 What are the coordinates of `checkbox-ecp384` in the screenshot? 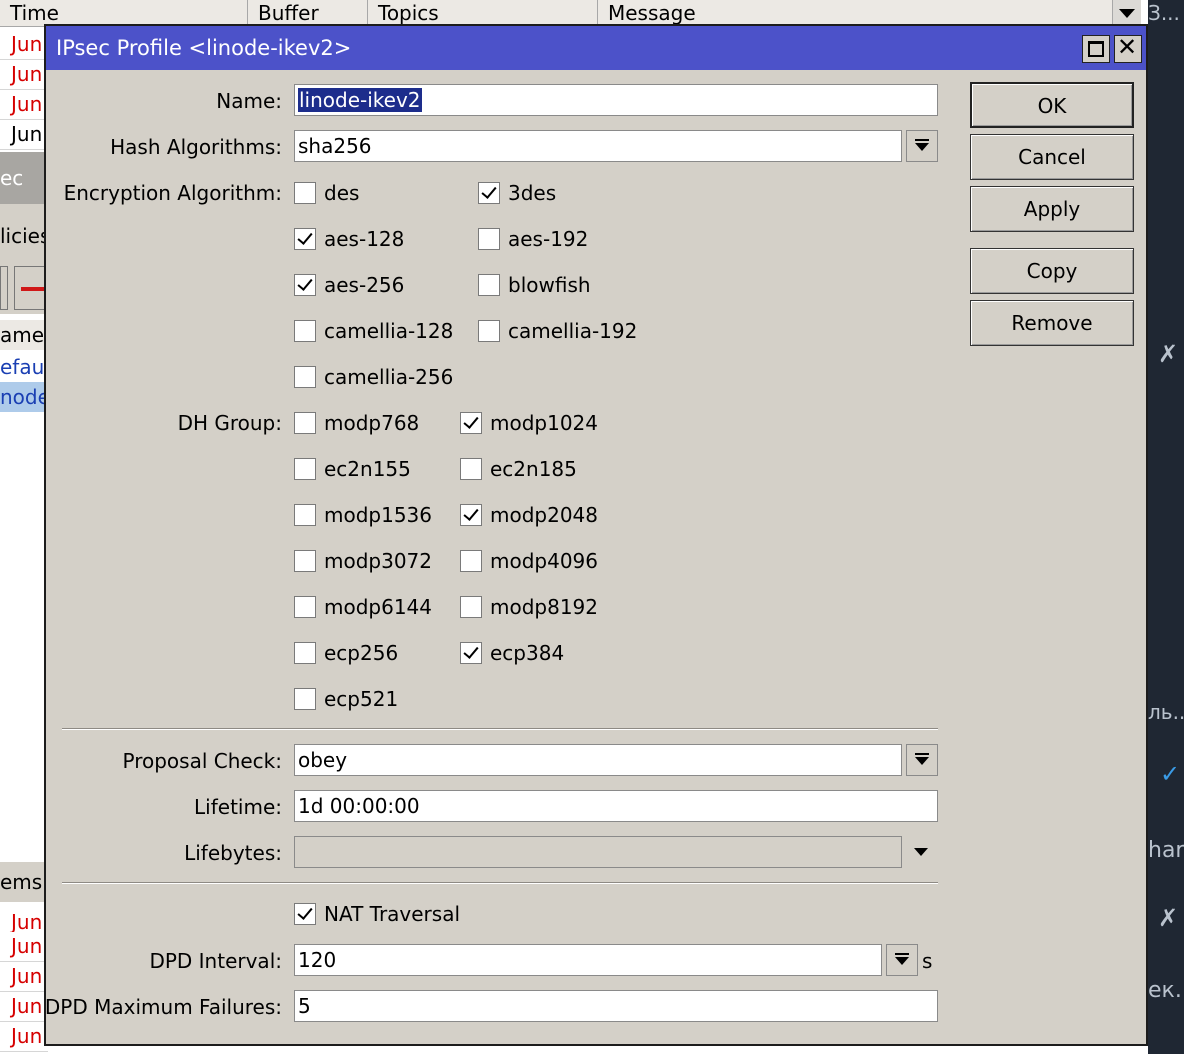 It's located at (471, 653).